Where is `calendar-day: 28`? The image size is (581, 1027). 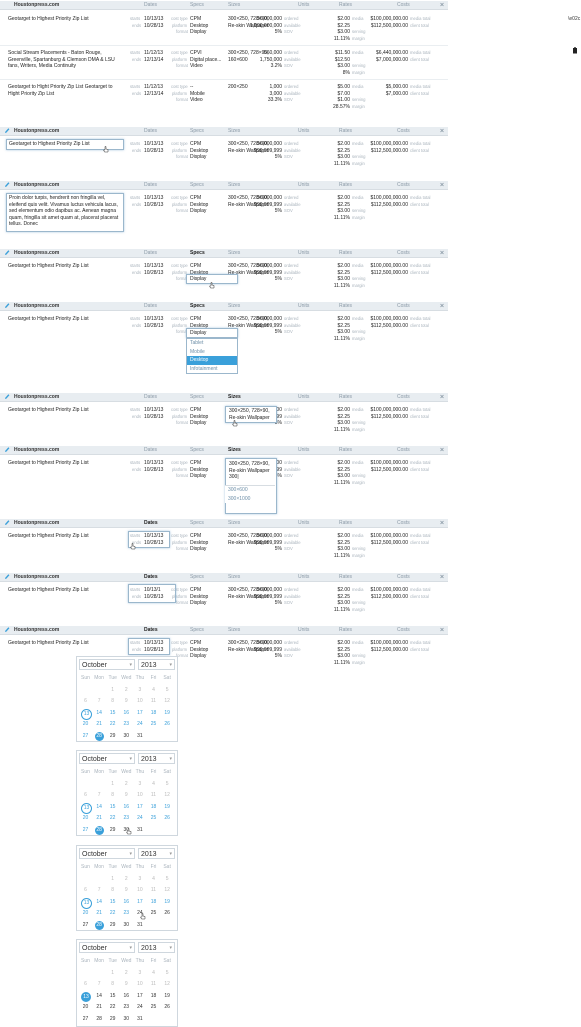
calendar-day: 28 is located at coordinates (99, 830).